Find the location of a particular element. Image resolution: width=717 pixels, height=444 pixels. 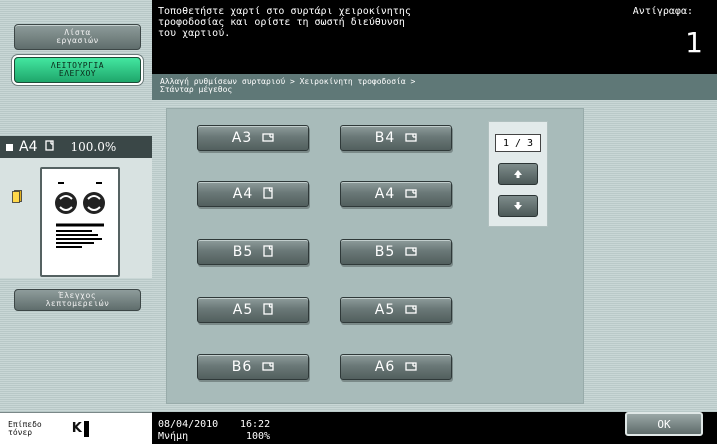

copies-label: Αντίγραφα: is located at coordinates (662, 11).